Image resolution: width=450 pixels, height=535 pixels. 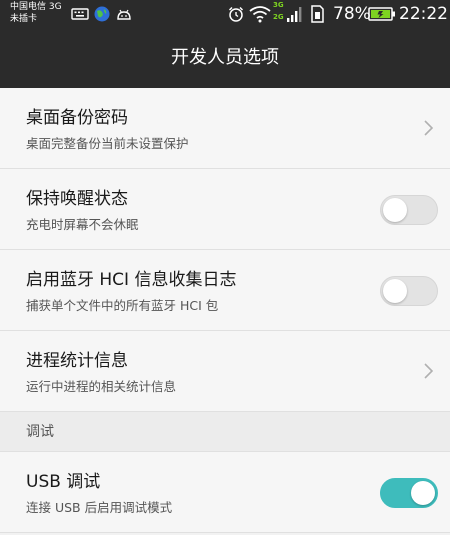 What do you see at coordinates (80, 14) in the screenshot?
I see `keyboard-icon` at bounding box center [80, 14].